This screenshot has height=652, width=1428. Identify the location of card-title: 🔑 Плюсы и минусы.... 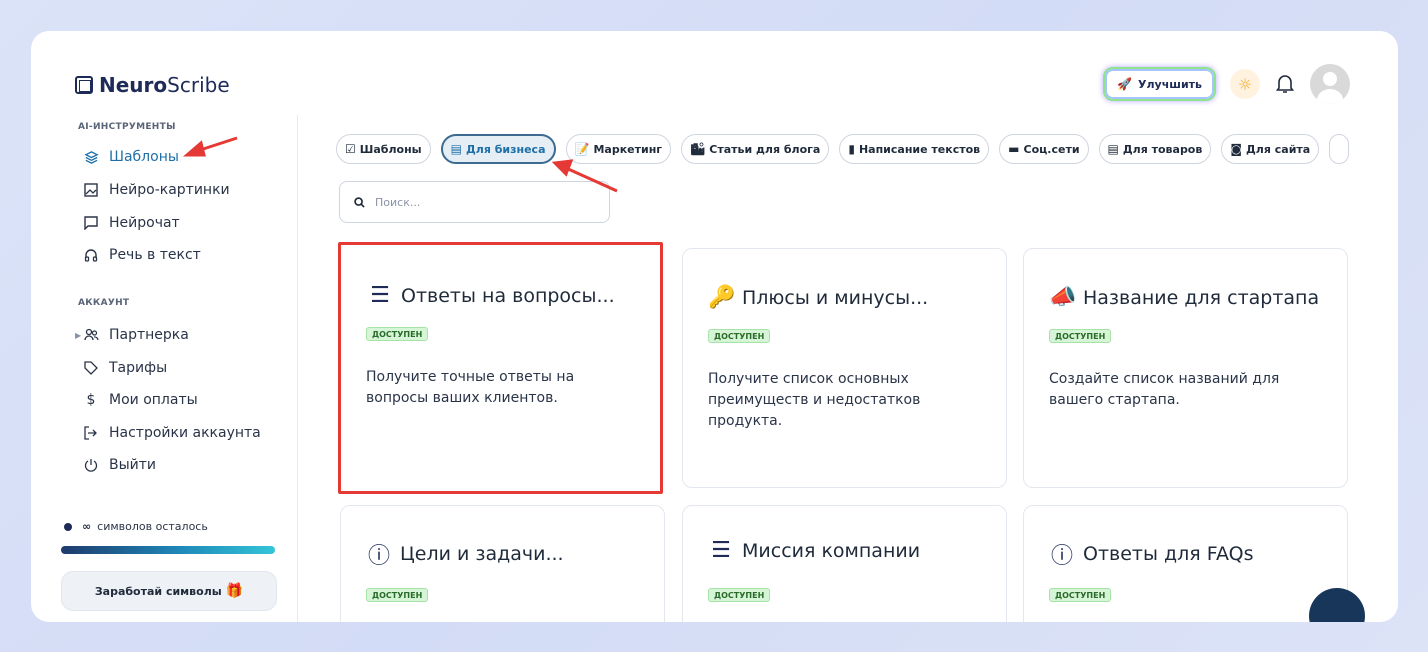
(818, 297).